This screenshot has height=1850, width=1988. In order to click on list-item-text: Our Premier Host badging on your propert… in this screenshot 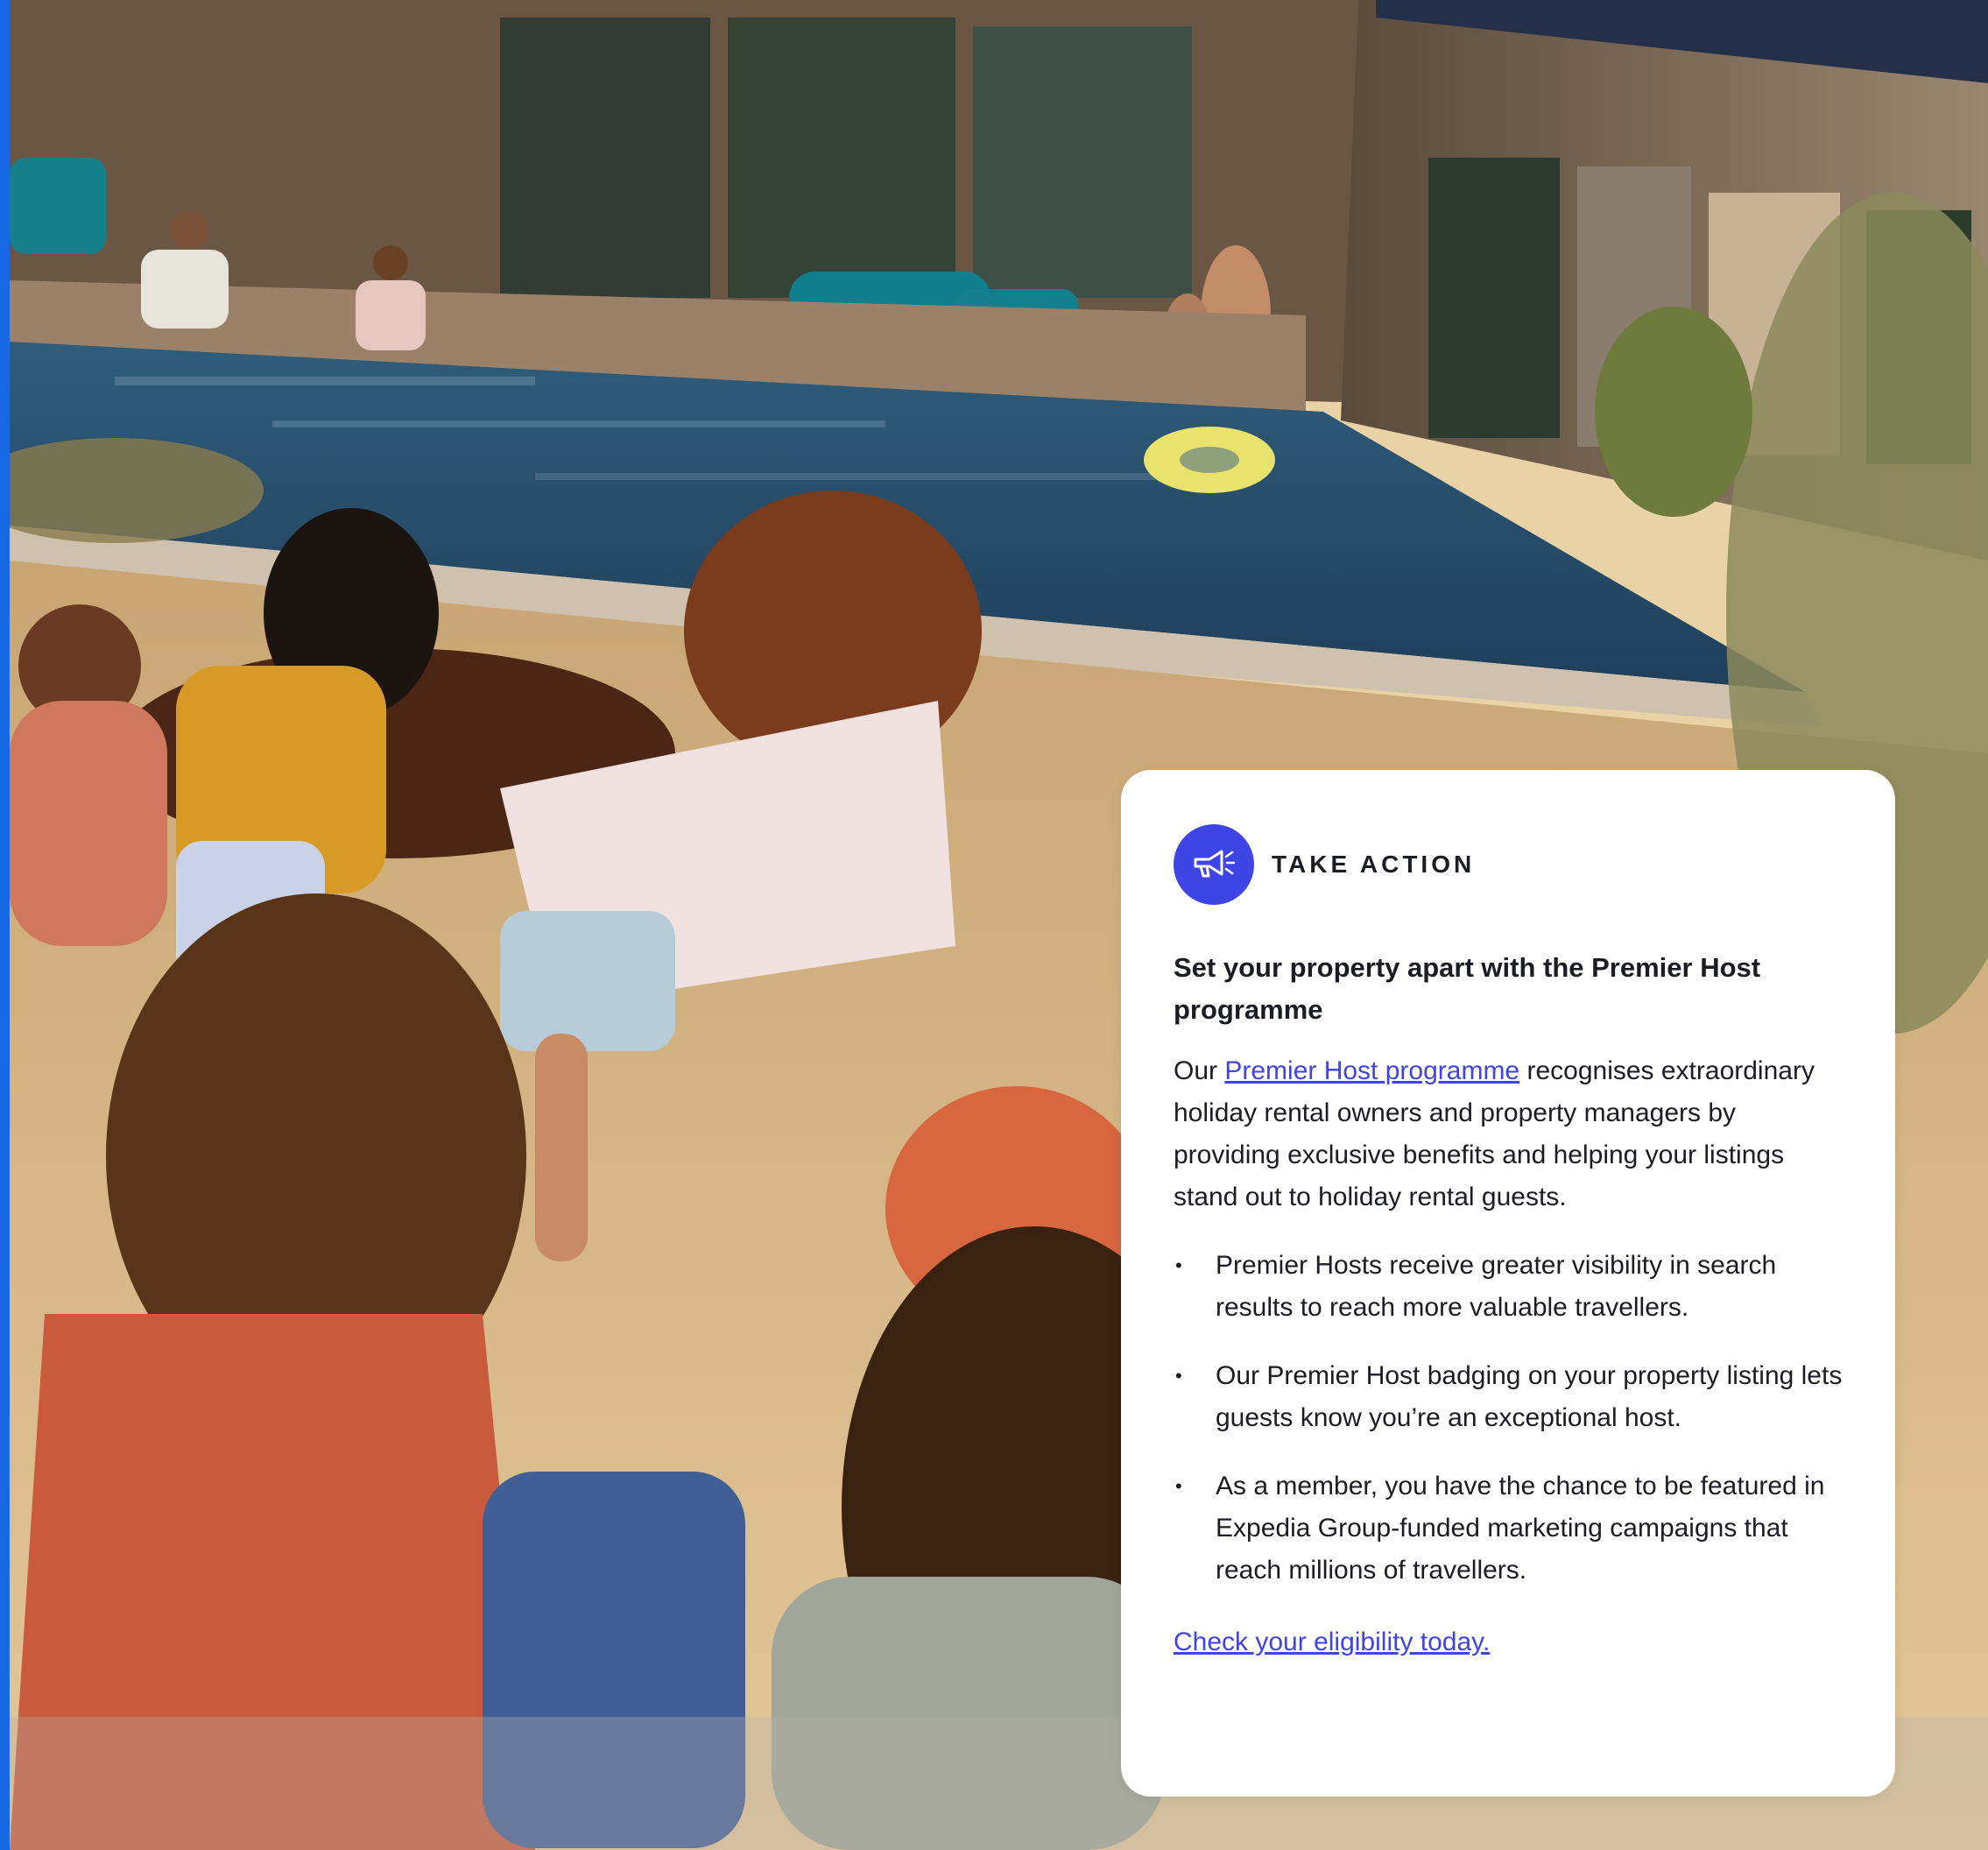, I will do `click(1529, 1396)`.